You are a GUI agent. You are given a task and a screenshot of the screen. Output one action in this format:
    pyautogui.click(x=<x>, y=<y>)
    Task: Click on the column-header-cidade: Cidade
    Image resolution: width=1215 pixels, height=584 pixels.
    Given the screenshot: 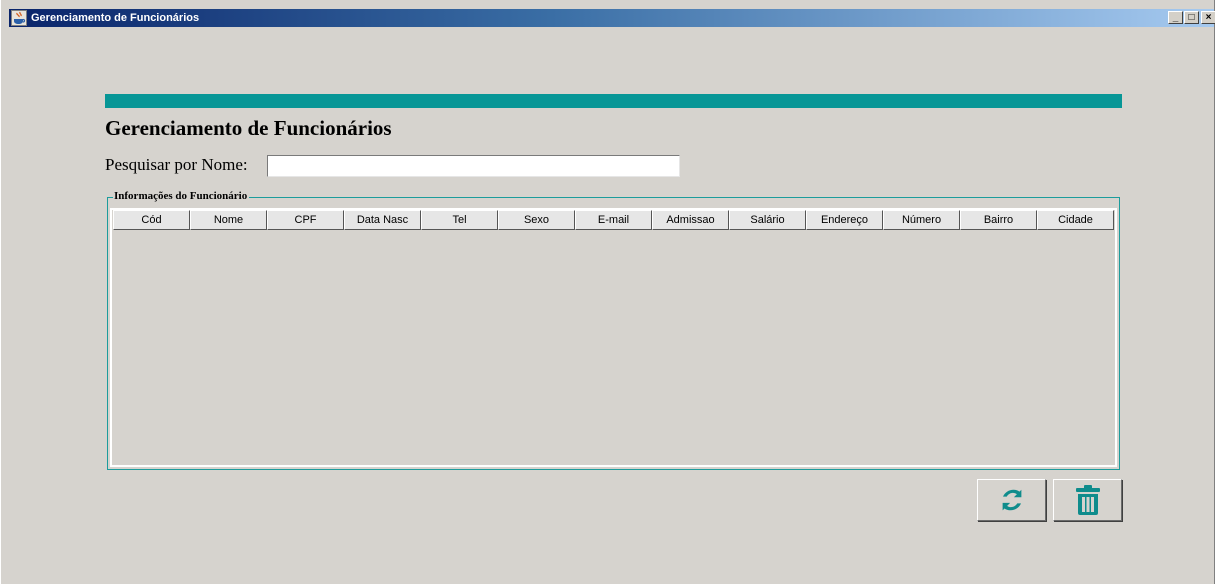 What is the action you would take?
    pyautogui.click(x=1075, y=220)
    